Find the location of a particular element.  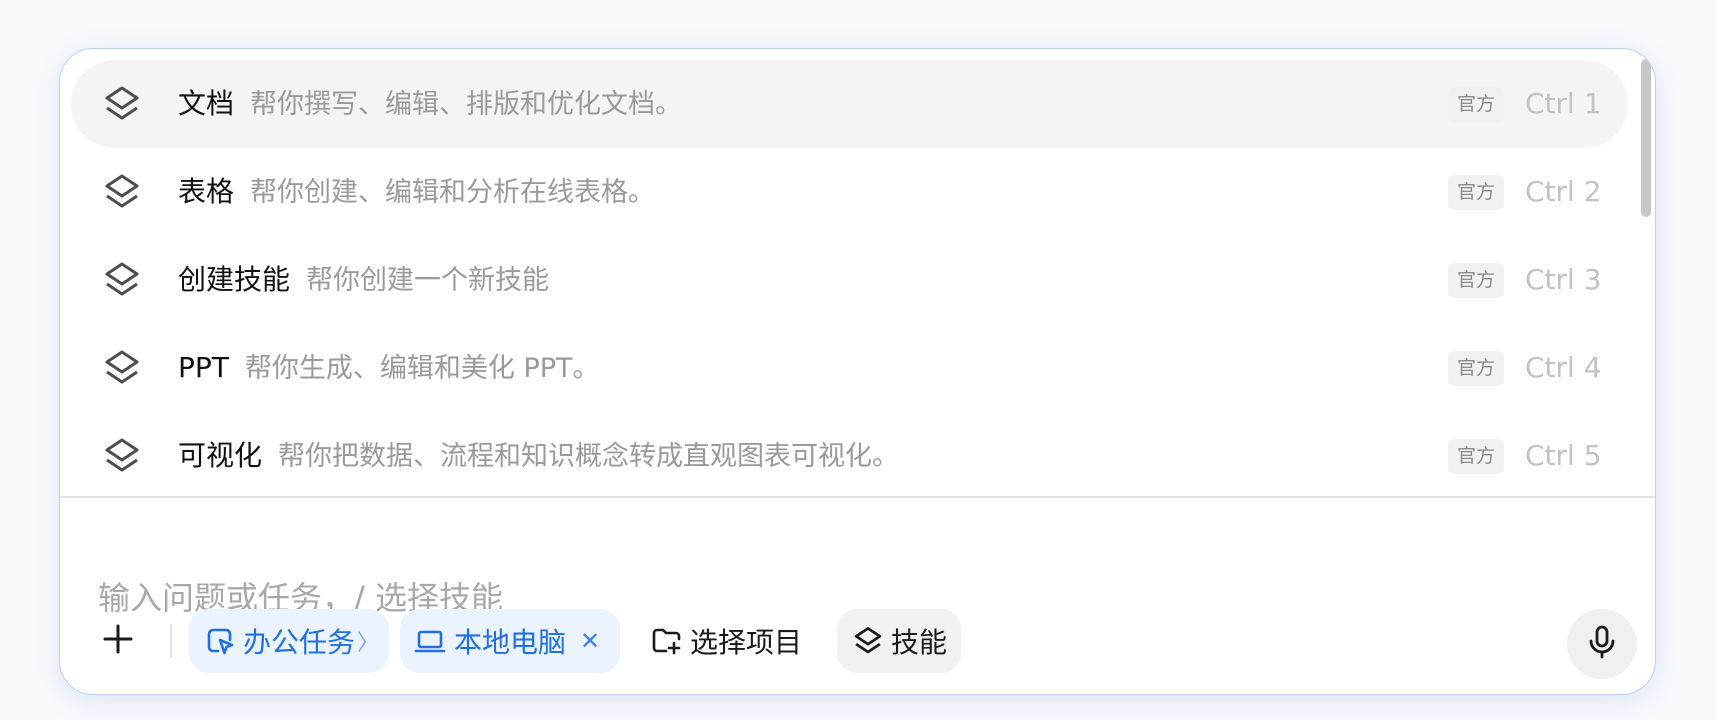

plus-icon is located at coordinates (118, 641).